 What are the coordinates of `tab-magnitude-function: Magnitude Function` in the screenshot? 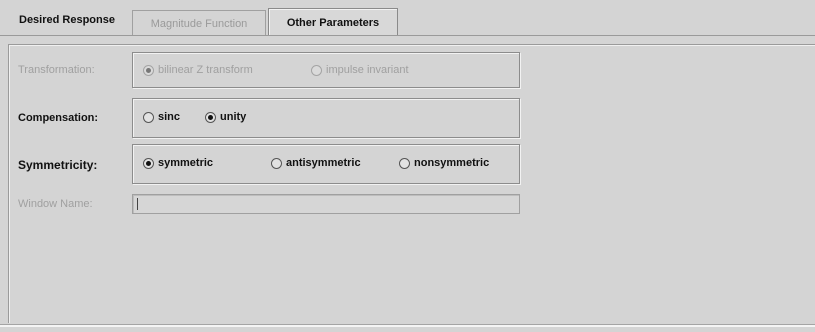 It's located at (199, 23).